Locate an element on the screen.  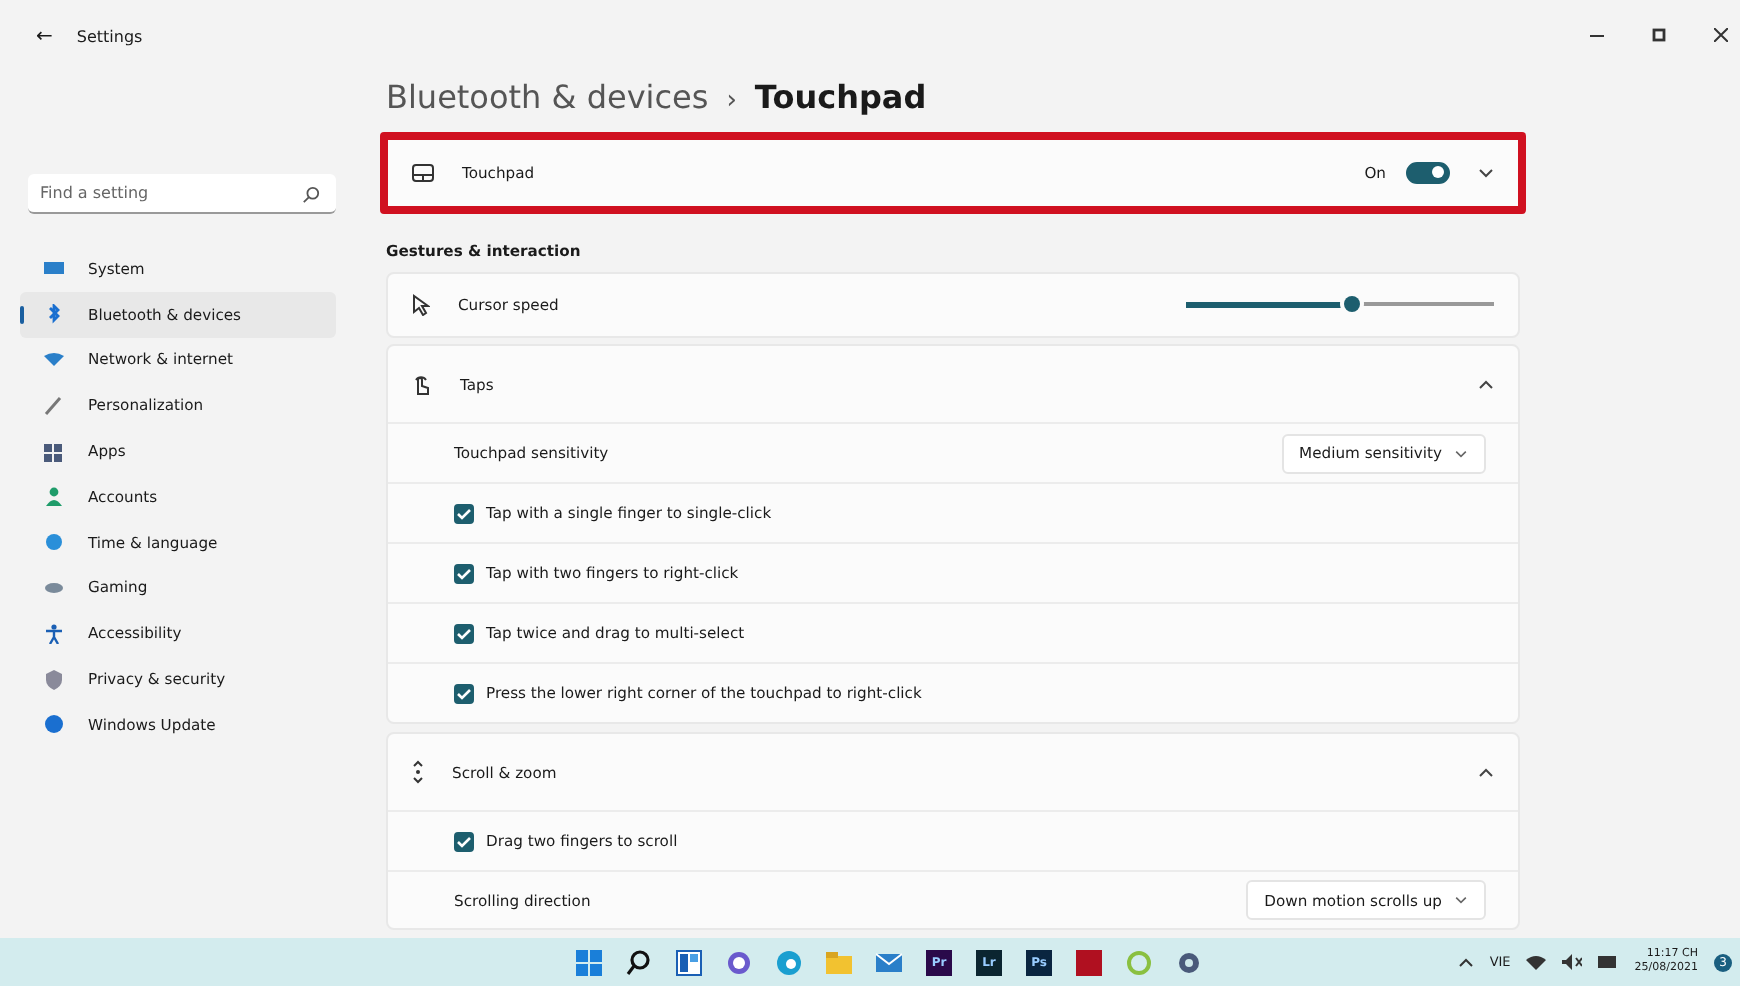
page-title: Touchpad is located at coordinates (840, 97).